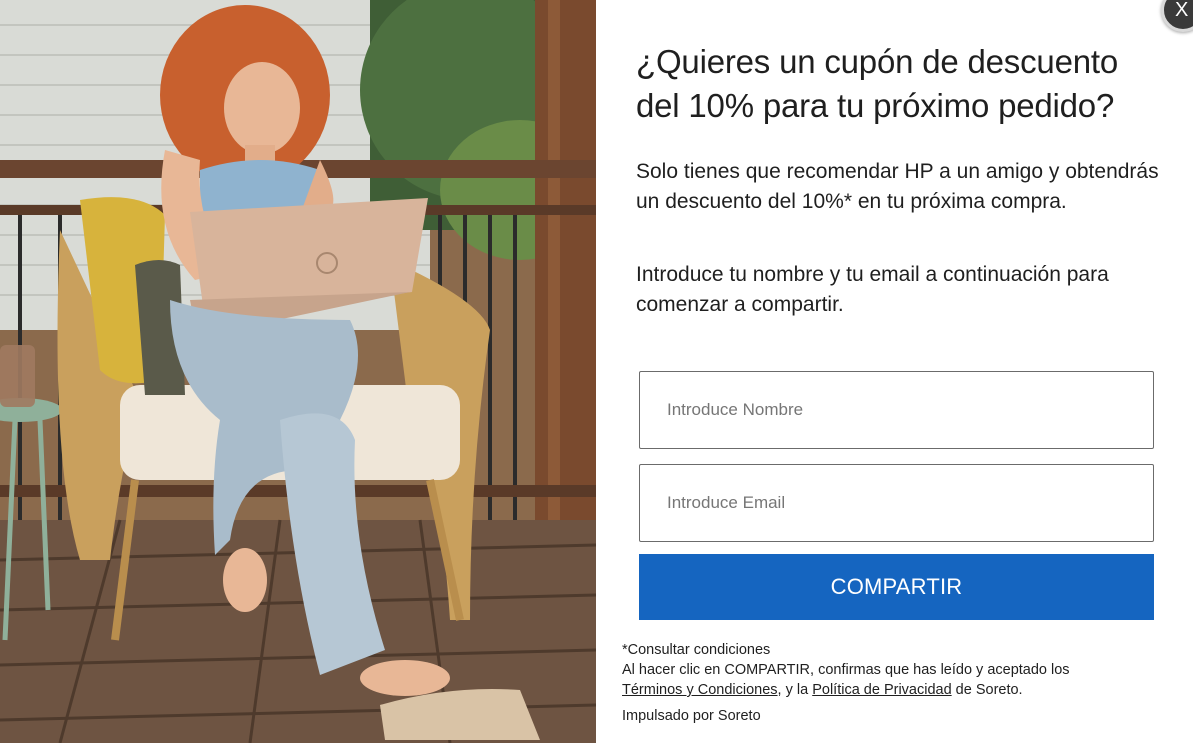 The height and width of the screenshot is (743, 1193). Describe the element at coordinates (1177, 16) in the screenshot. I see `close-button: X` at that location.